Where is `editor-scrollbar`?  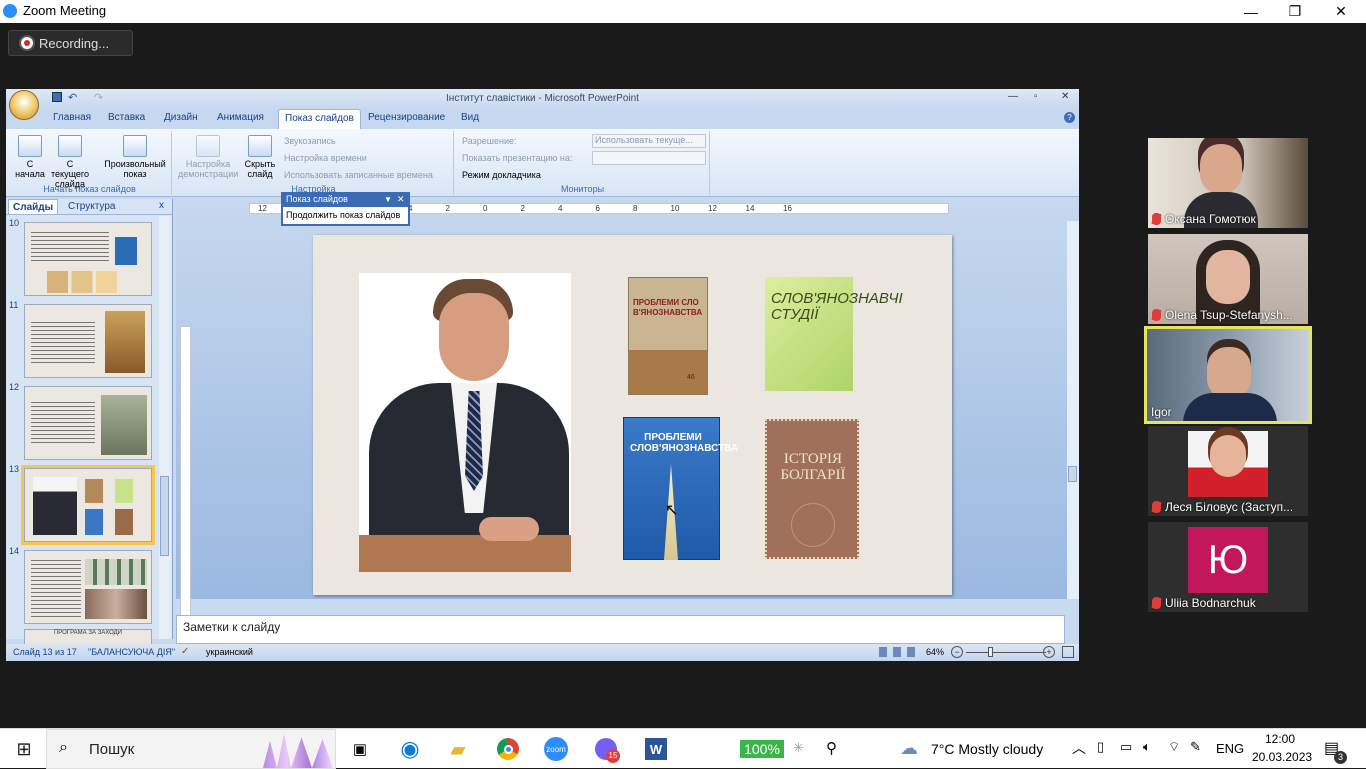 editor-scrollbar is located at coordinates (1073, 410).